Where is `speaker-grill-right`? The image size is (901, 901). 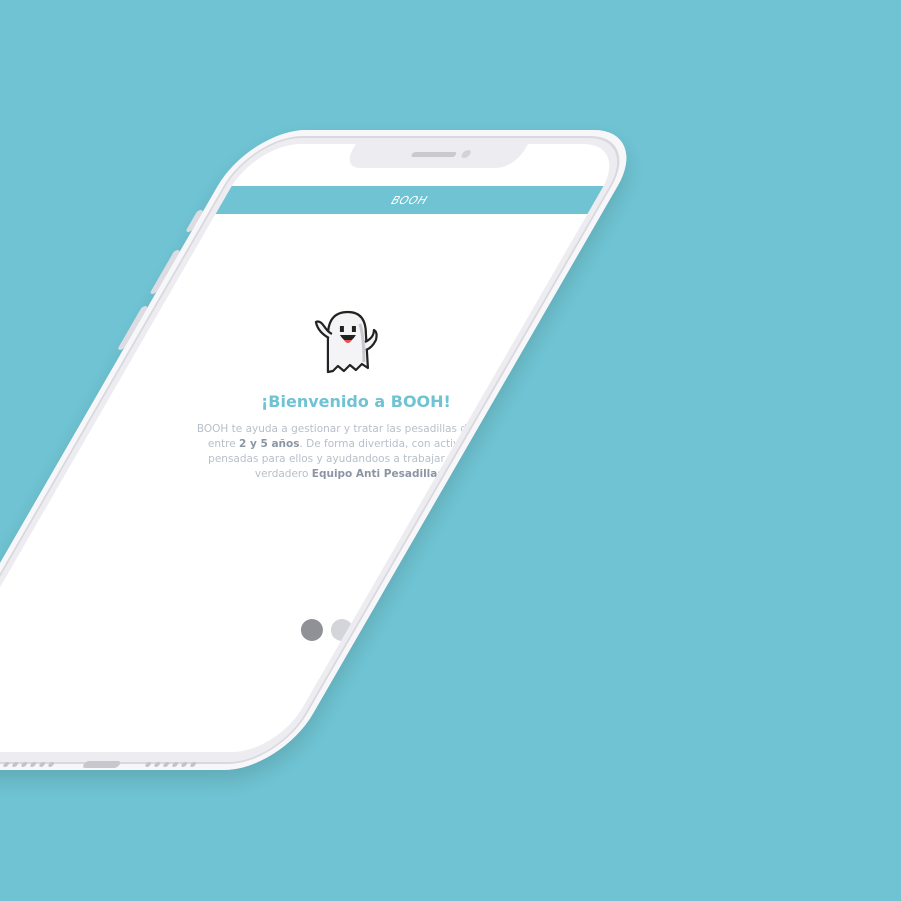
speaker-grill-right is located at coordinates (171, 764).